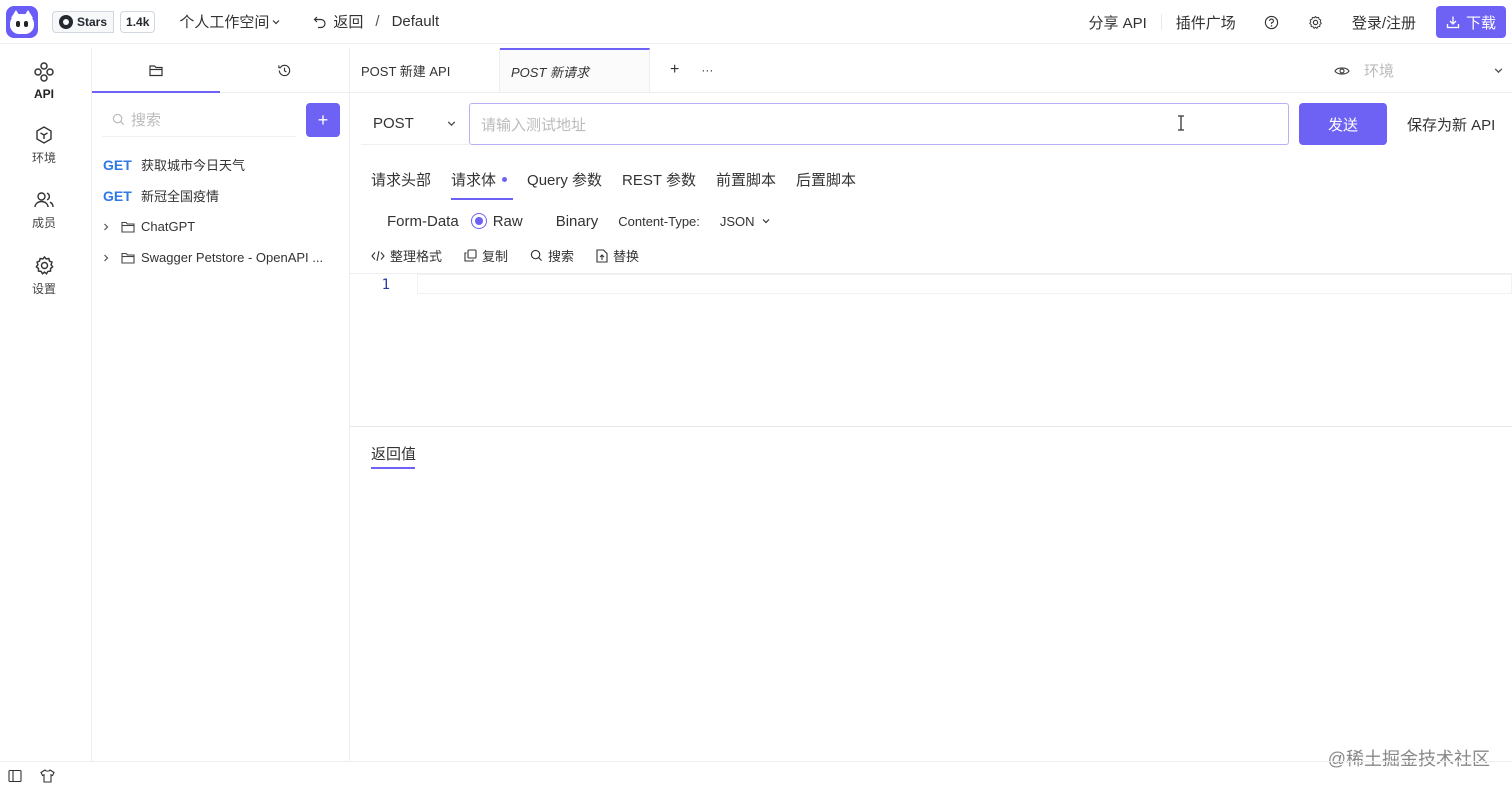 The image size is (1512, 789). I want to click on copy-icon, so click(470, 255).